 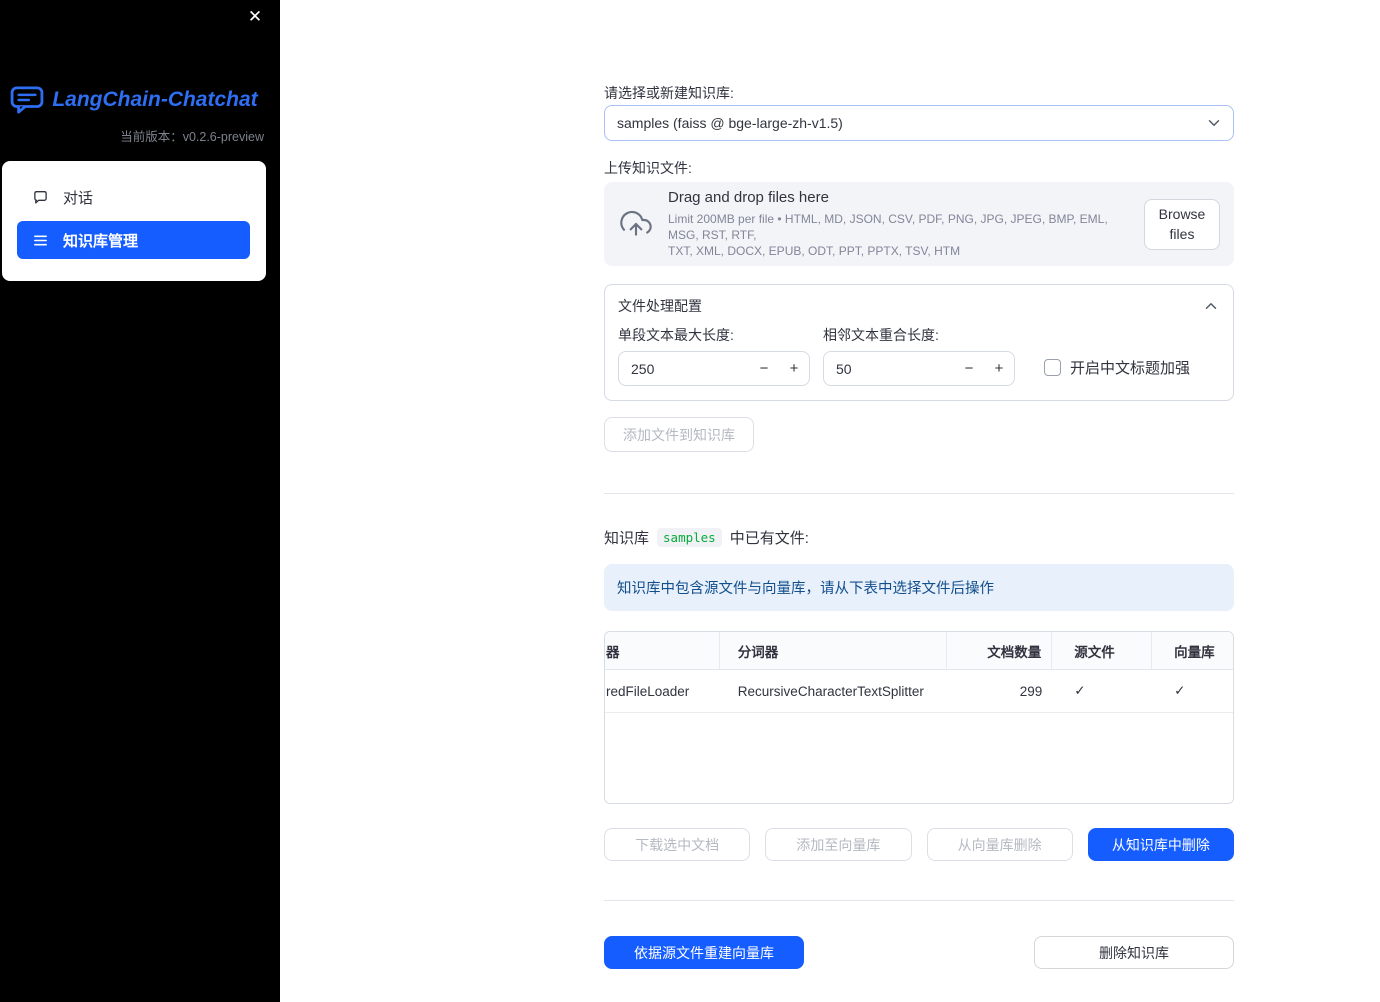 What do you see at coordinates (648, 691) in the screenshot?
I see `cell-loader: redFileLoader` at bounding box center [648, 691].